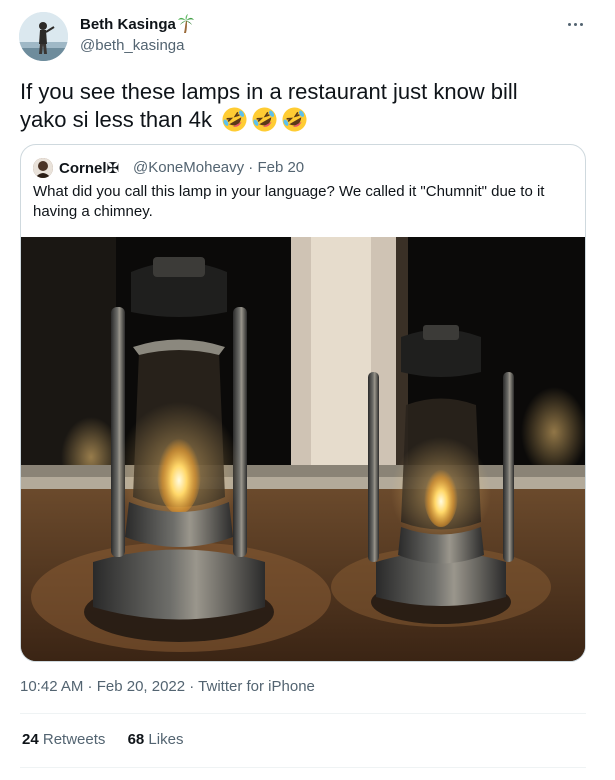 Image resolution: width=615 pixels, height=780 pixels. I want to click on retweets-label: Retweets, so click(74, 739).